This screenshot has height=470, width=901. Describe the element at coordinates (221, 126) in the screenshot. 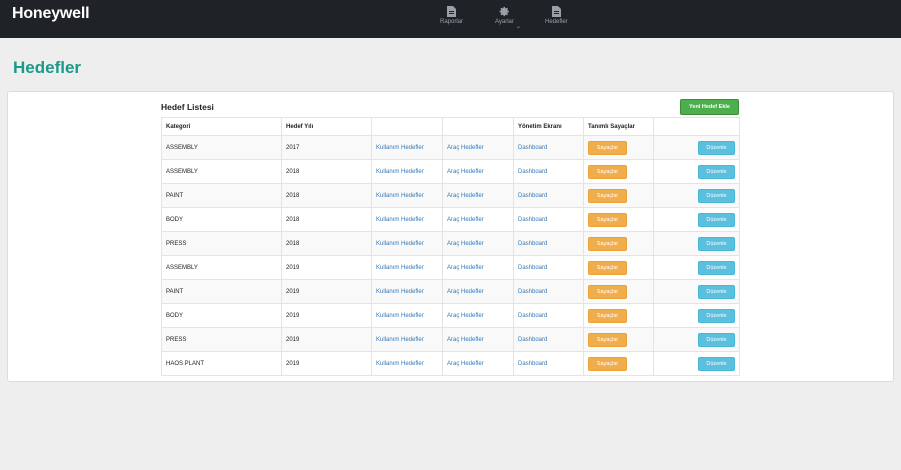

I see `column-header-category: Kategori` at that location.